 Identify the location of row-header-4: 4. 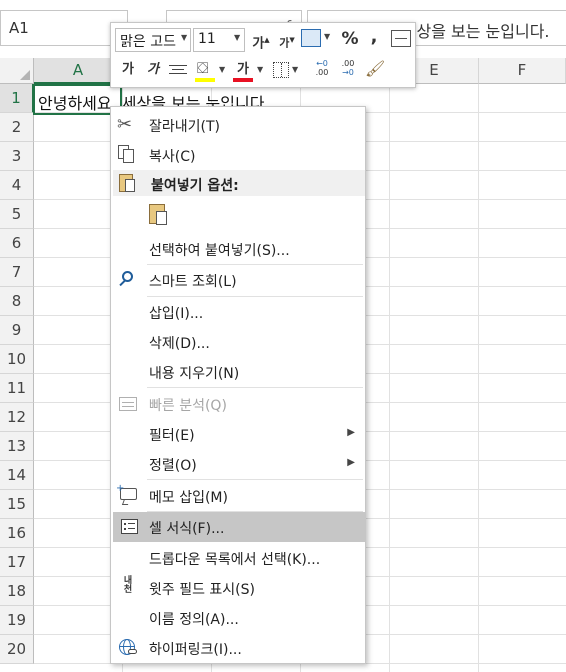
(17, 185).